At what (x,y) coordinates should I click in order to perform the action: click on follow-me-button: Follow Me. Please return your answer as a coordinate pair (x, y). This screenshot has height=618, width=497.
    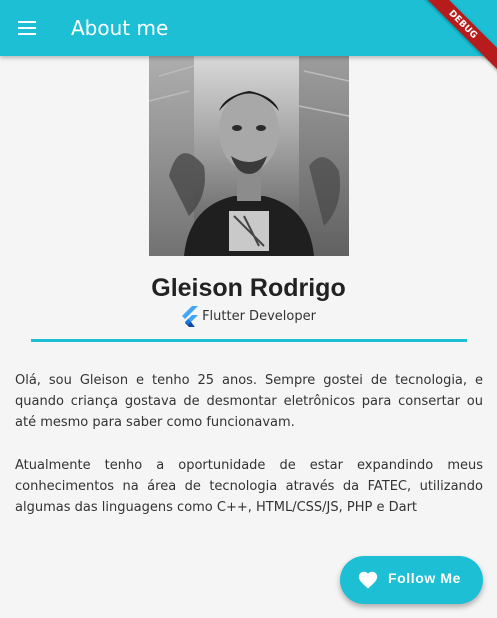
    Looking at the image, I should click on (411, 580).